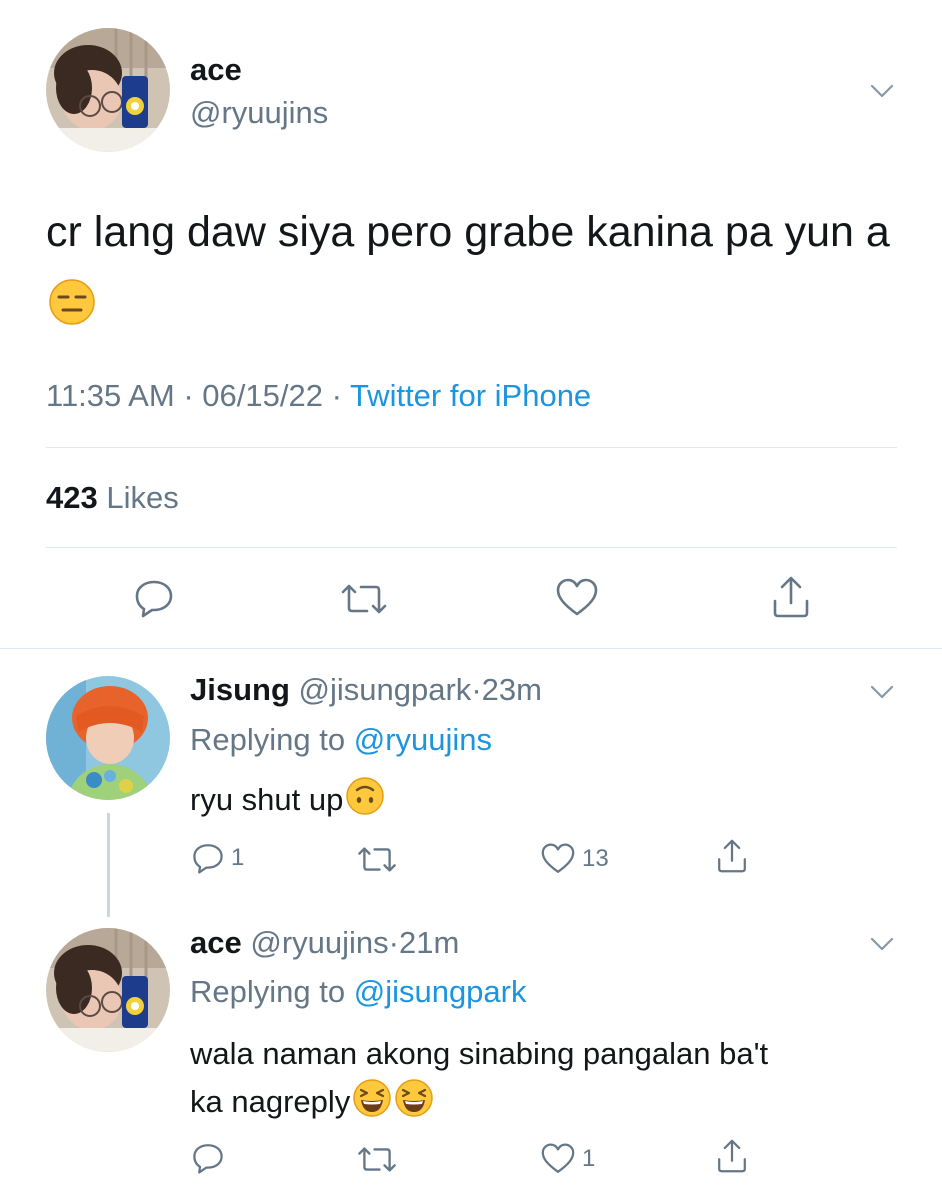  I want to click on like-count: 1, so click(589, 1158).